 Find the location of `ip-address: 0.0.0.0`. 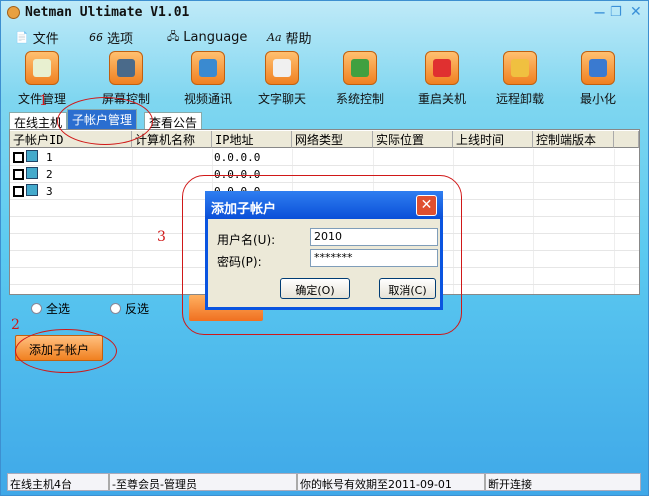

ip-address: 0.0.0.0 is located at coordinates (237, 157).